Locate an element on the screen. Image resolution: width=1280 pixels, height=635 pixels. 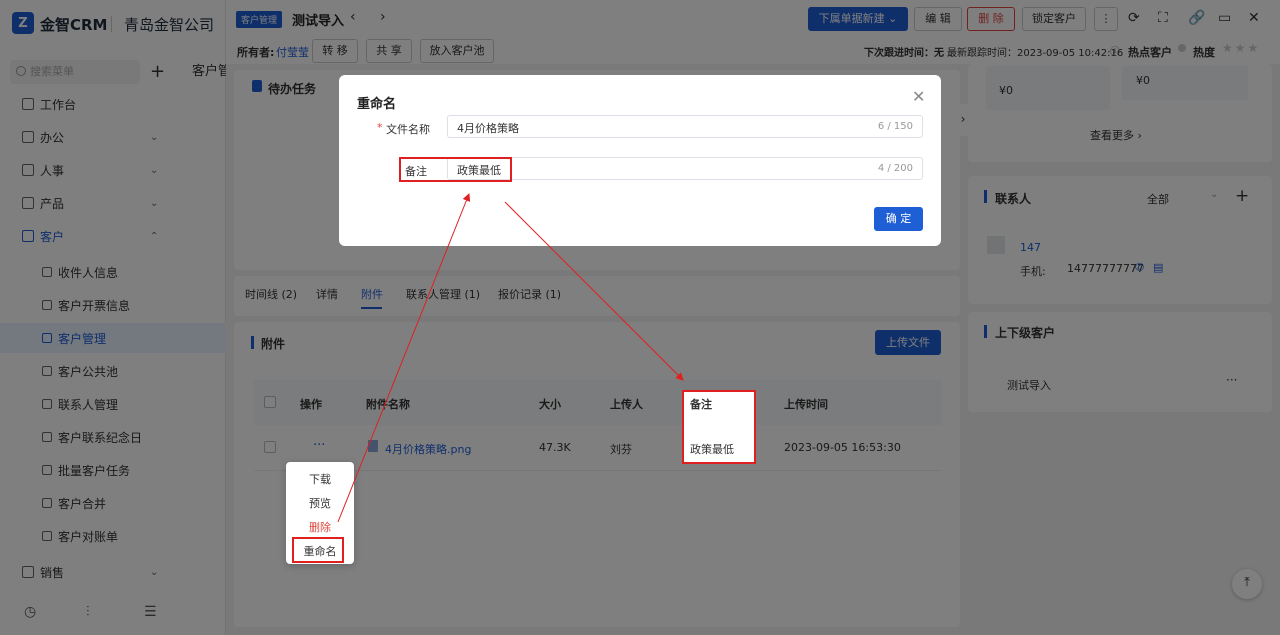
arrow-rename-to-note is located at coordinates (404, 358).